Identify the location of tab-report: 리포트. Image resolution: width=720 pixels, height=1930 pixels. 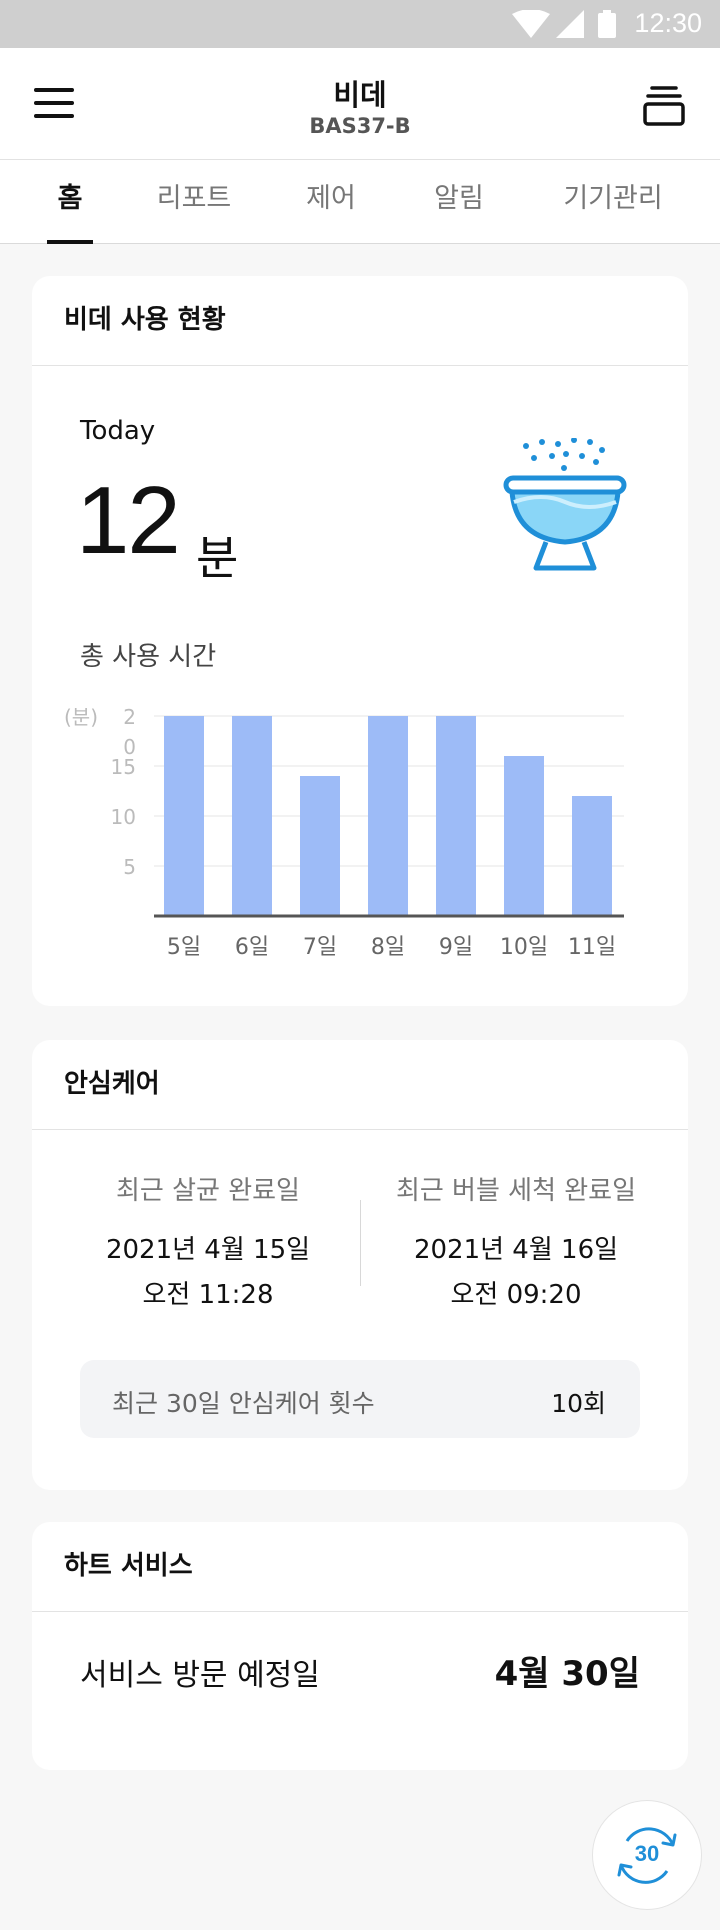
(194, 202).